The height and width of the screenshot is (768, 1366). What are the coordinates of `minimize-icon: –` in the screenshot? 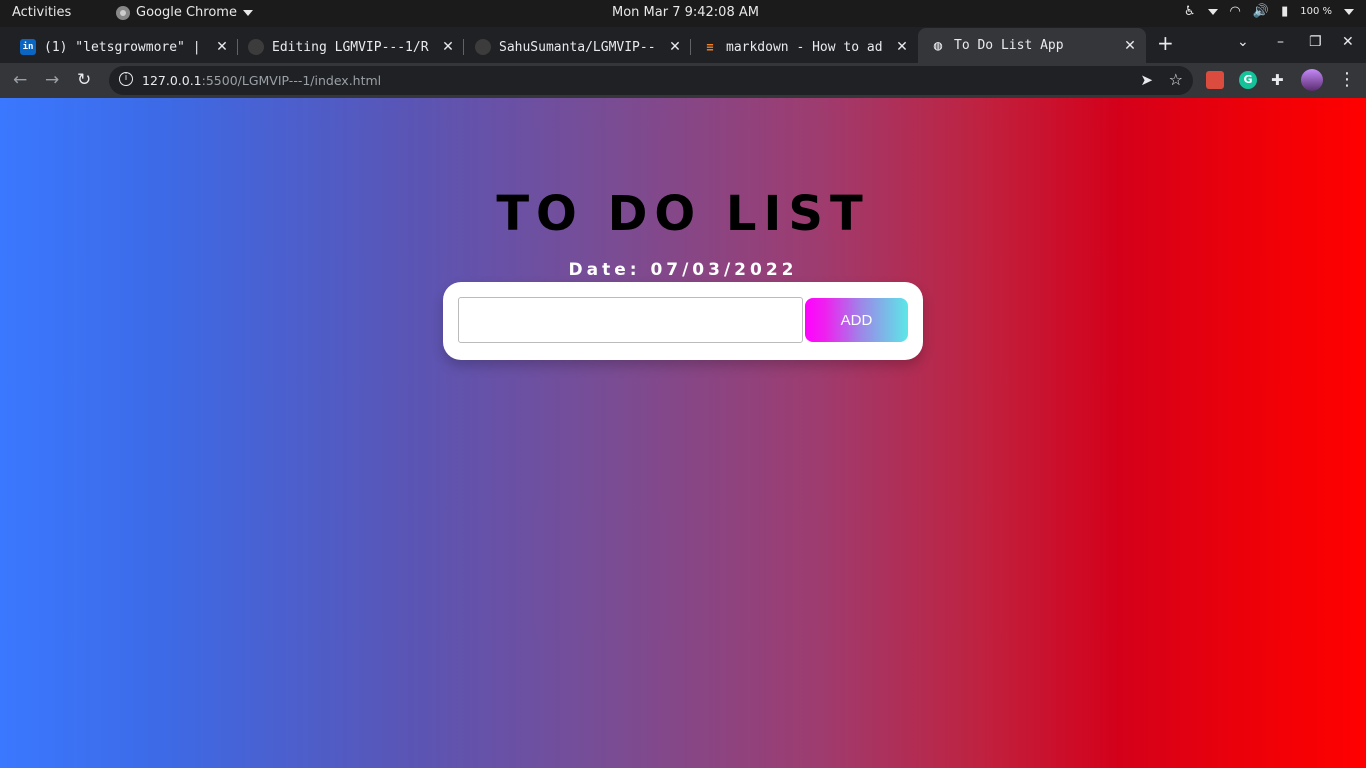 It's located at (1280, 42).